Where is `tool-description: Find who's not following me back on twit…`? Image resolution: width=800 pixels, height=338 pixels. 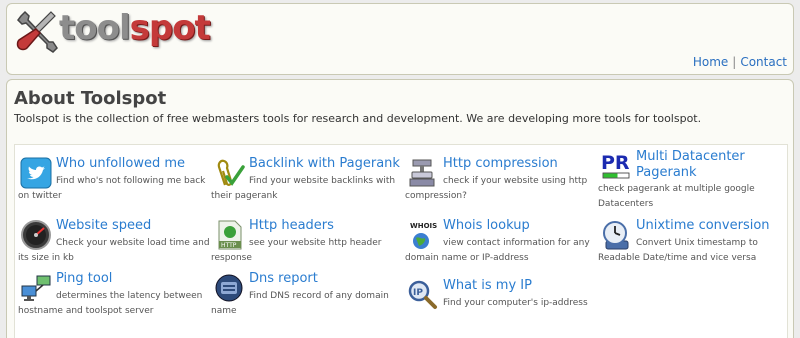
tool-description: Find who's not following me back on twit… is located at coordinates (112, 188).